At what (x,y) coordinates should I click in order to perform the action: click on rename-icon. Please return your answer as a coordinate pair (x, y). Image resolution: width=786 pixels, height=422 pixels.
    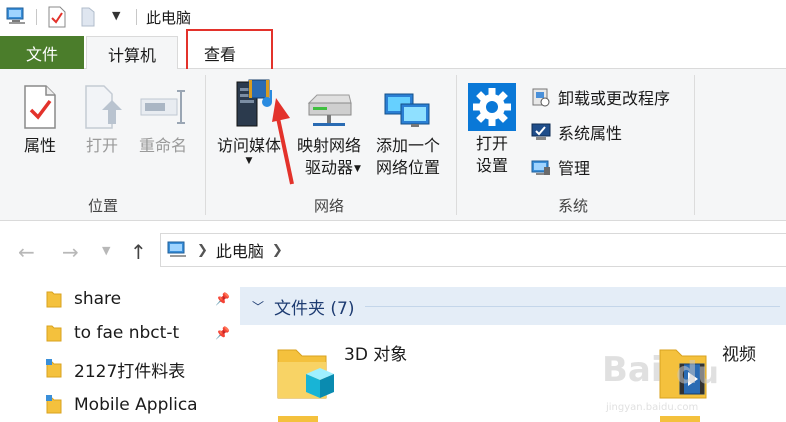
    Looking at the image, I should click on (162, 107).